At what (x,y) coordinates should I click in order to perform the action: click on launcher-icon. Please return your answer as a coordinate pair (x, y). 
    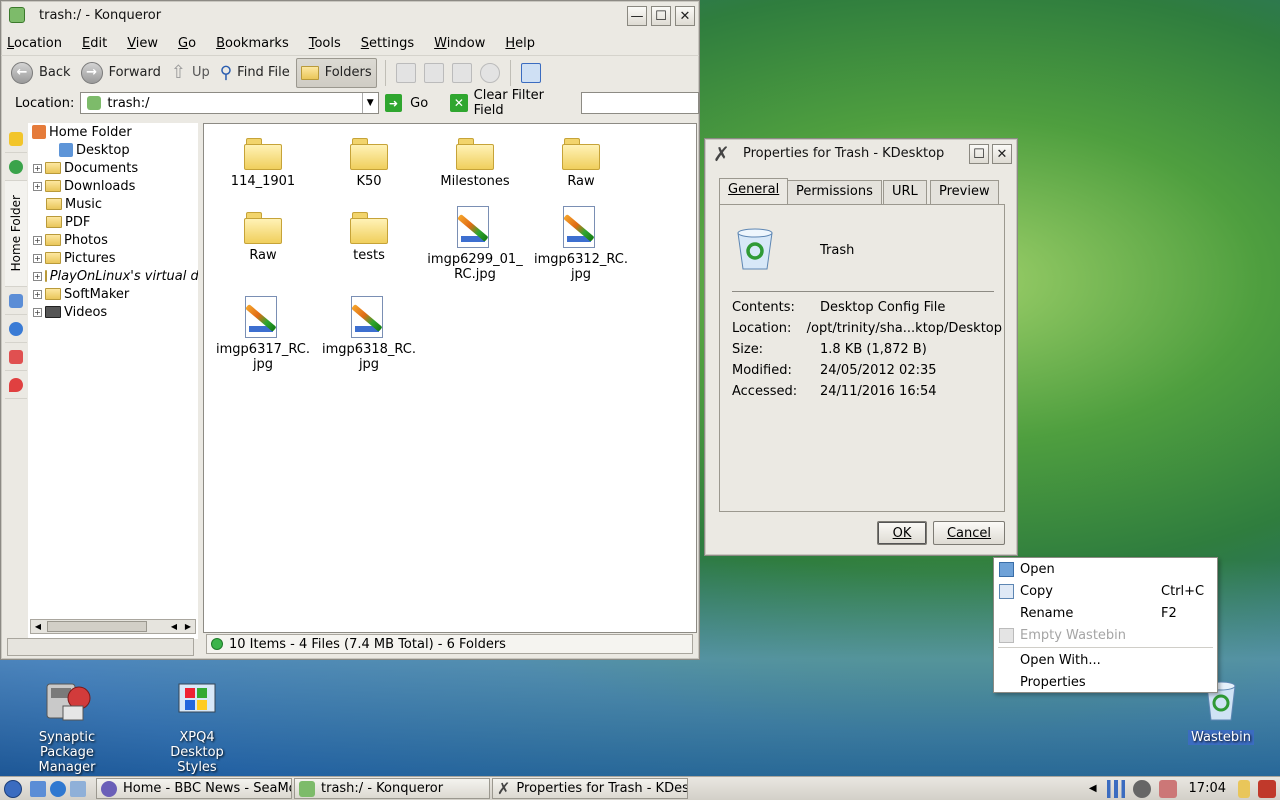
    Looking at the image, I should click on (38, 788).